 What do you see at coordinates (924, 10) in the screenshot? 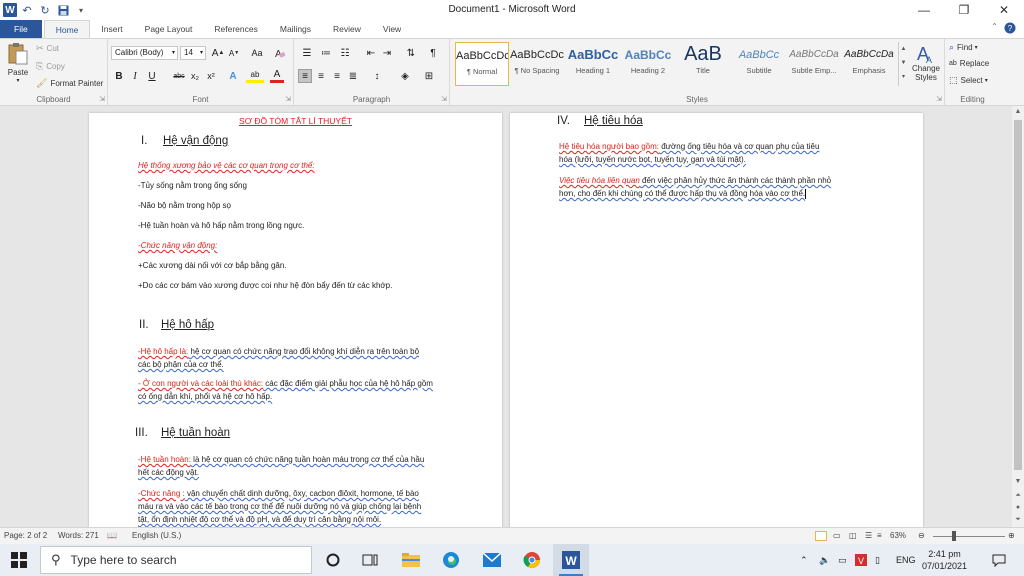
I see `minimize-icon: —` at bounding box center [924, 10].